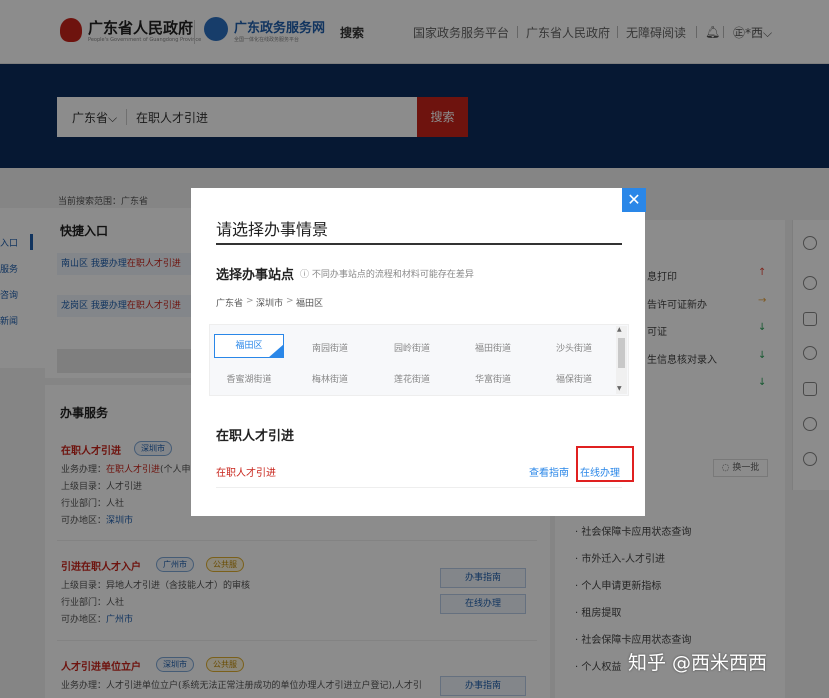 This screenshot has height=698, width=829. What do you see at coordinates (330, 347) in the screenshot?
I see `street-option: 南园街道` at bounding box center [330, 347].